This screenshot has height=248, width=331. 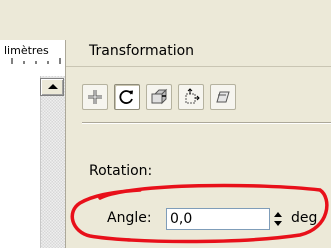 I want to click on ruler-header: limètres, so click(x=32, y=54).